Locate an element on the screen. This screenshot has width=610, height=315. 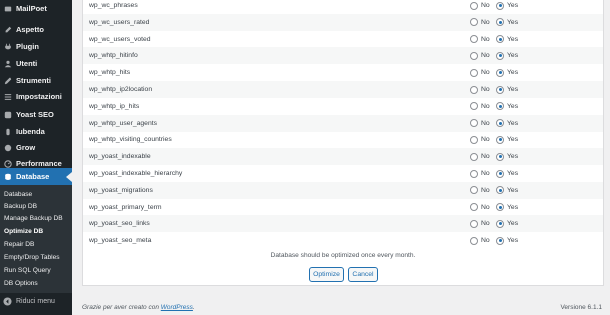
collapse-menu-button: Riduci menu is located at coordinates (29, 301).